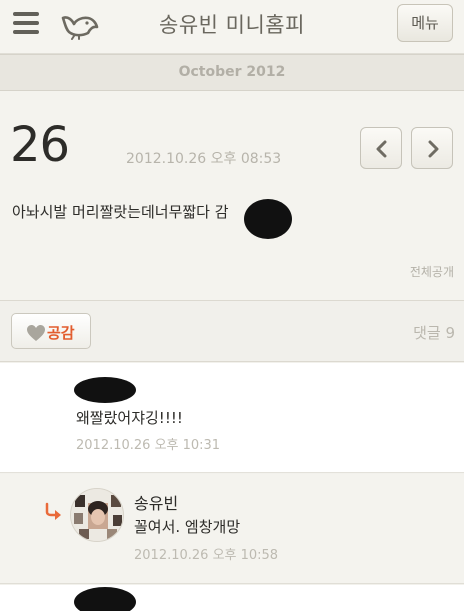 The width and height of the screenshot is (464, 611). I want to click on reply-text: 꼴여서. 엠창개망, so click(187, 527).